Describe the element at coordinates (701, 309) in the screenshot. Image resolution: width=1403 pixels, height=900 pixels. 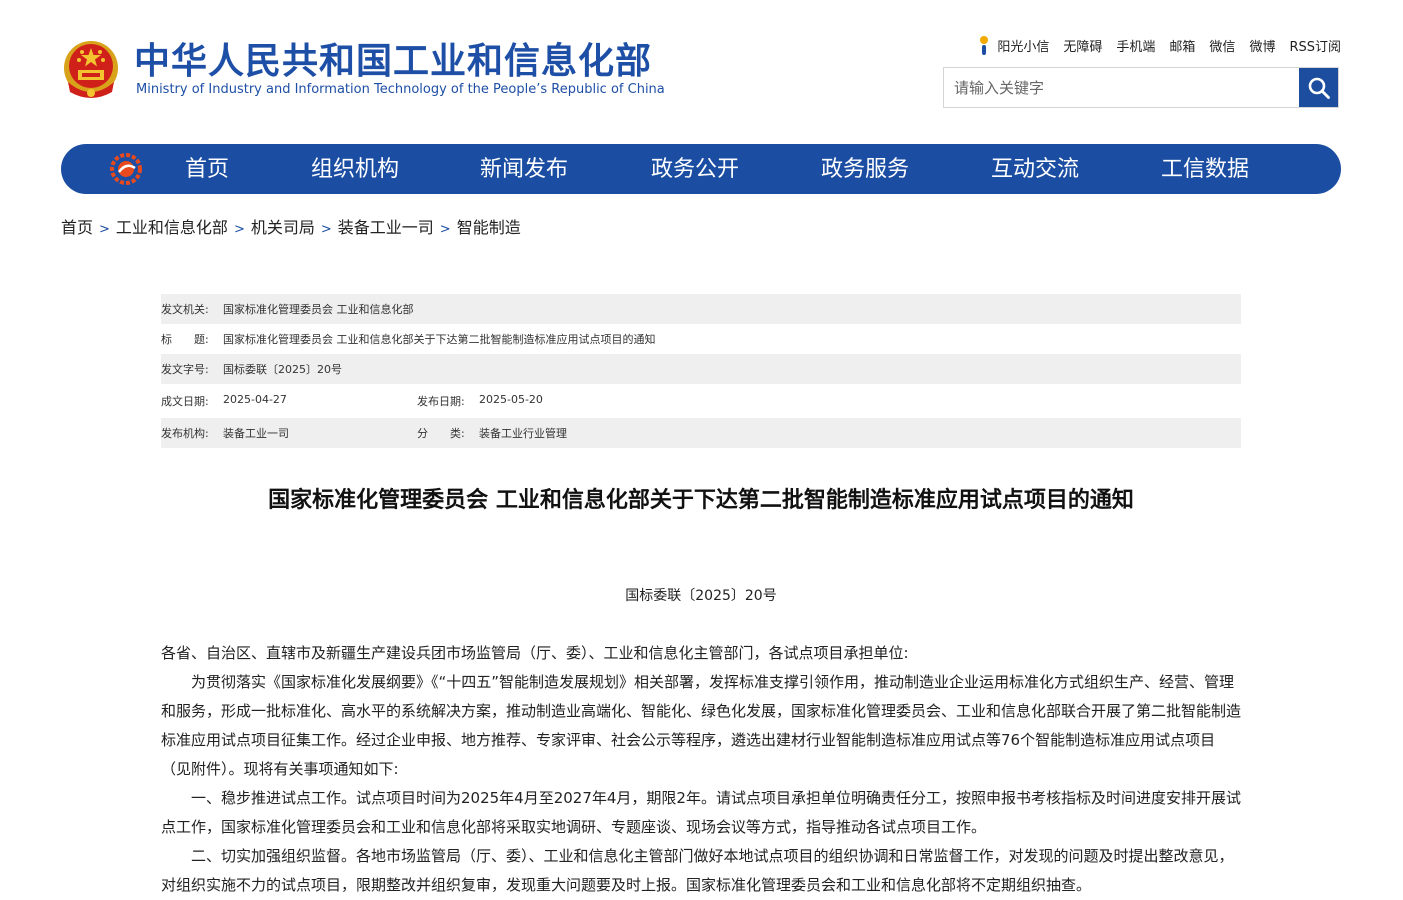
I see `meta-row-issuer: 发文机关: 国家标准化管理委员会 工业和信息化部` at that location.